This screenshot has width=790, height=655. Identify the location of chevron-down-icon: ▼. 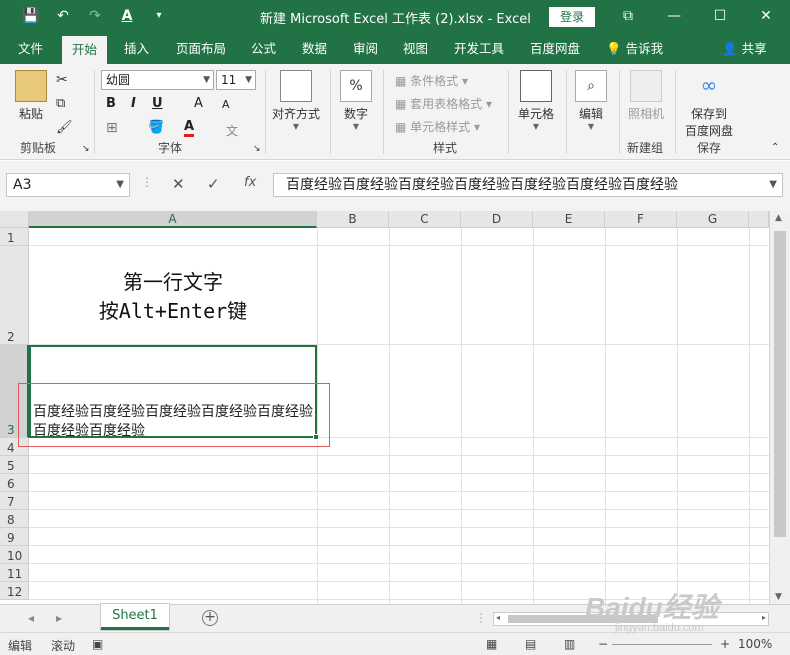
(296, 126).